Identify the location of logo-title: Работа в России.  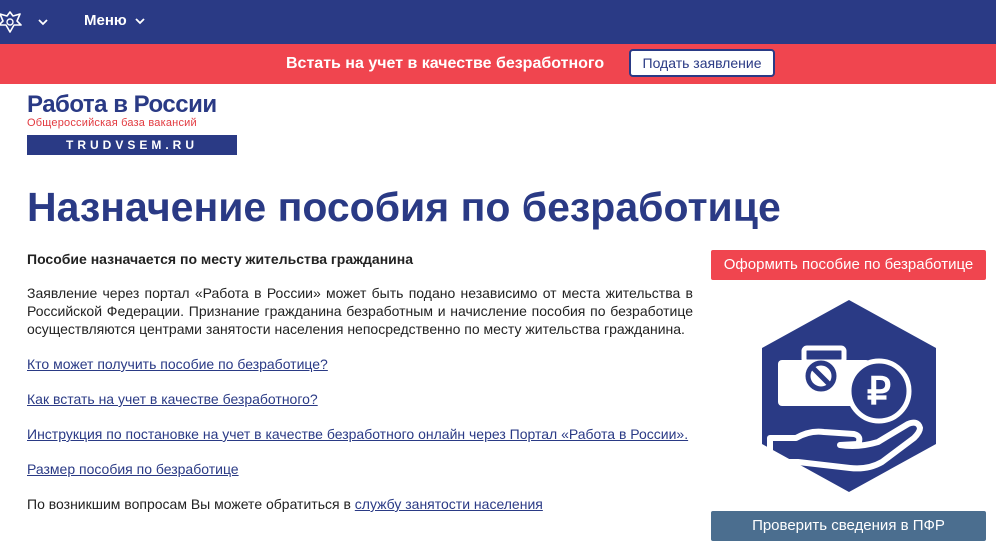
(122, 104).